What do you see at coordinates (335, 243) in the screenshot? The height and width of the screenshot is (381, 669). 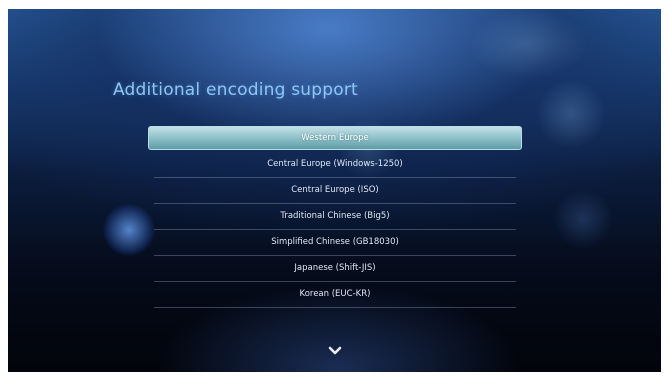 I see `encoding-item-simplified-chinese-gb18030: Simplified Chinese (GB18030)` at bounding box center [335, 243].